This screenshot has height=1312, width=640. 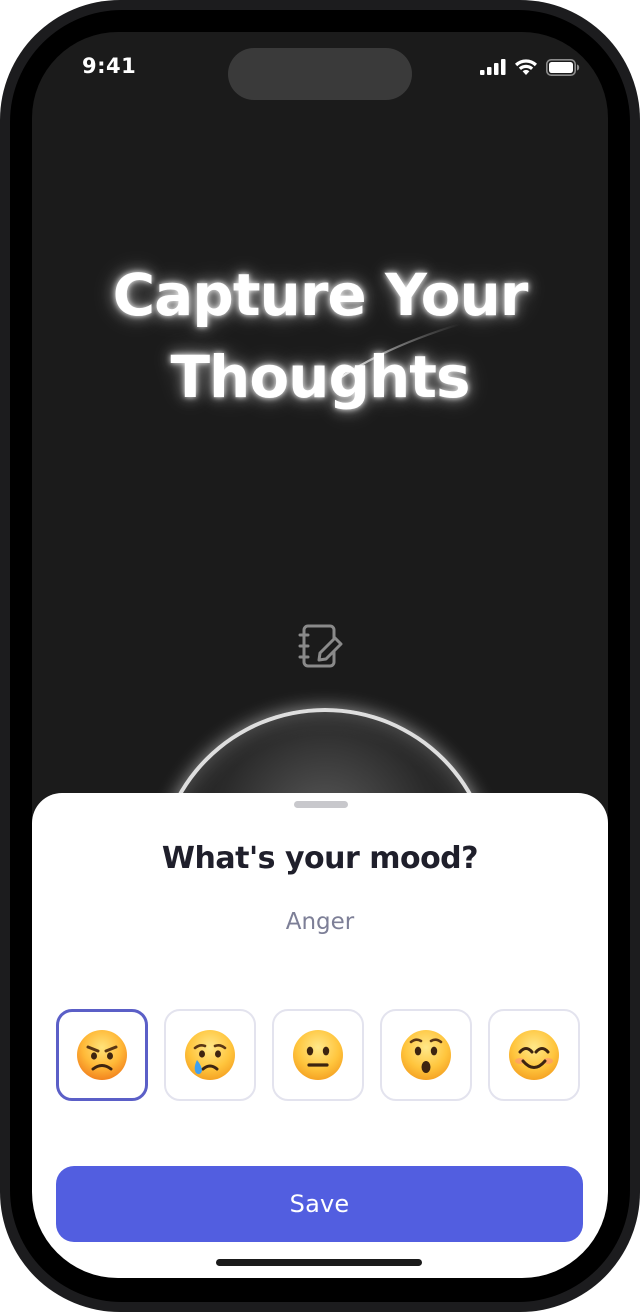 I want to click on mood-option-surprise, so click(x=426, y=1055).